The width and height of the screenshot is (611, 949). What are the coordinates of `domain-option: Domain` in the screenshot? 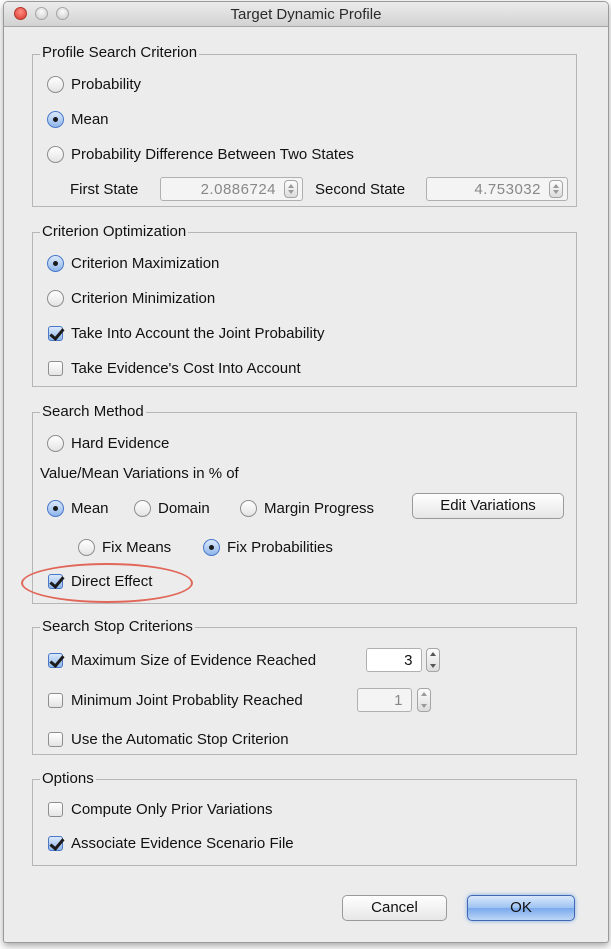 It's located at (172, 508).